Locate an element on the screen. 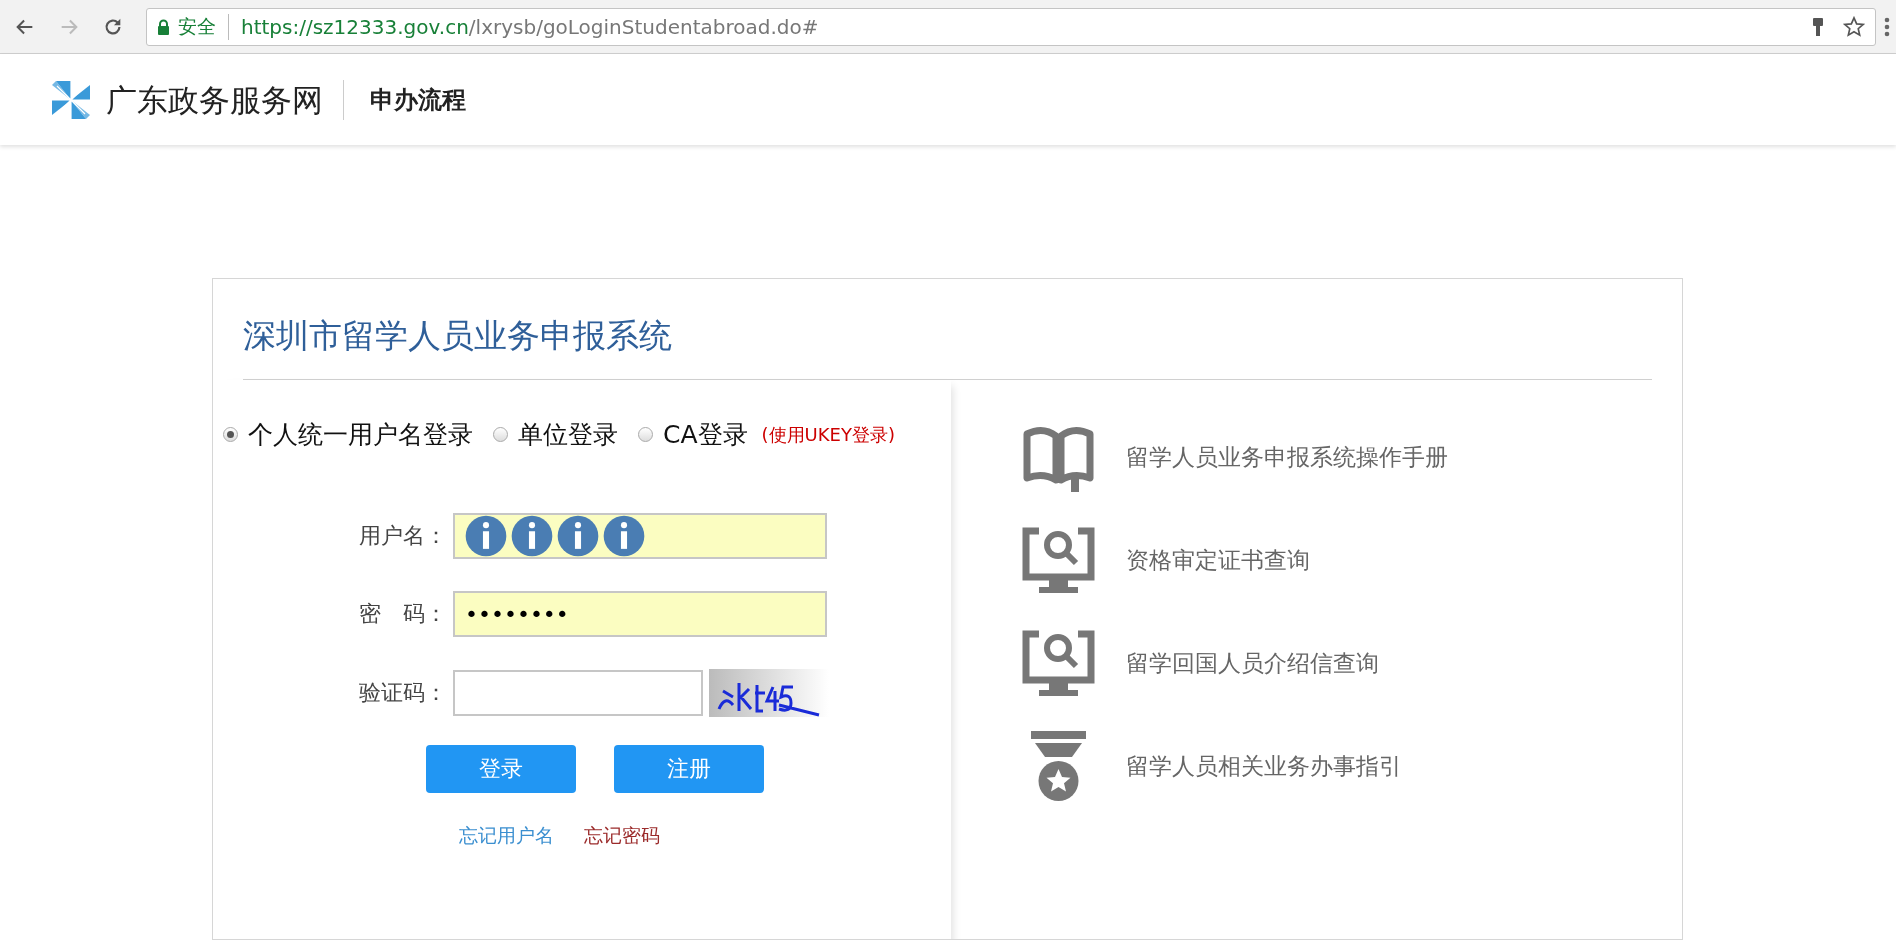 The height and width of the screenshot is (940, 1896). nav-link: 申办流程 is located at coordinates (418, 99).